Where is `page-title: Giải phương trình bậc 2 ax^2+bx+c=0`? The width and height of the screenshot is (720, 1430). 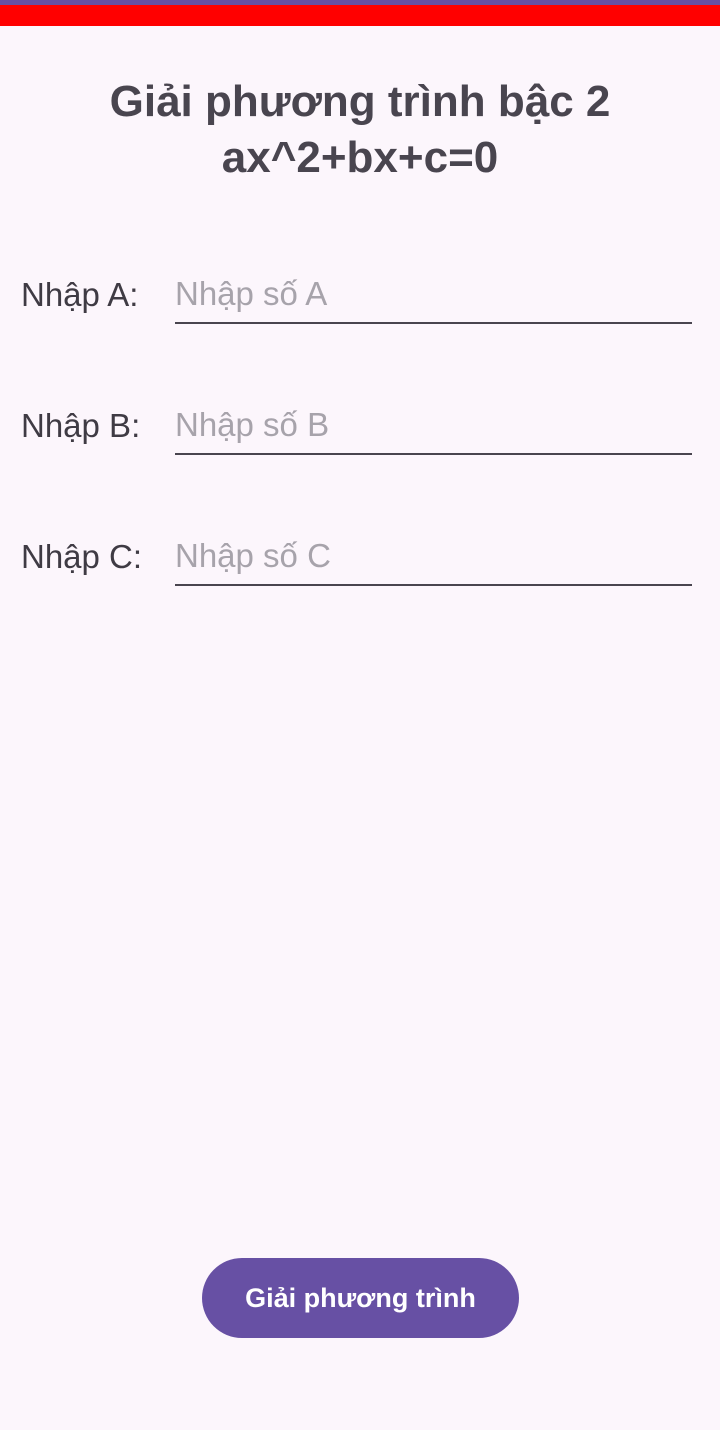 page-title: Giải phương trình bậc 2 ax^2+bx+c=0 is located at coordinates (360, 130).